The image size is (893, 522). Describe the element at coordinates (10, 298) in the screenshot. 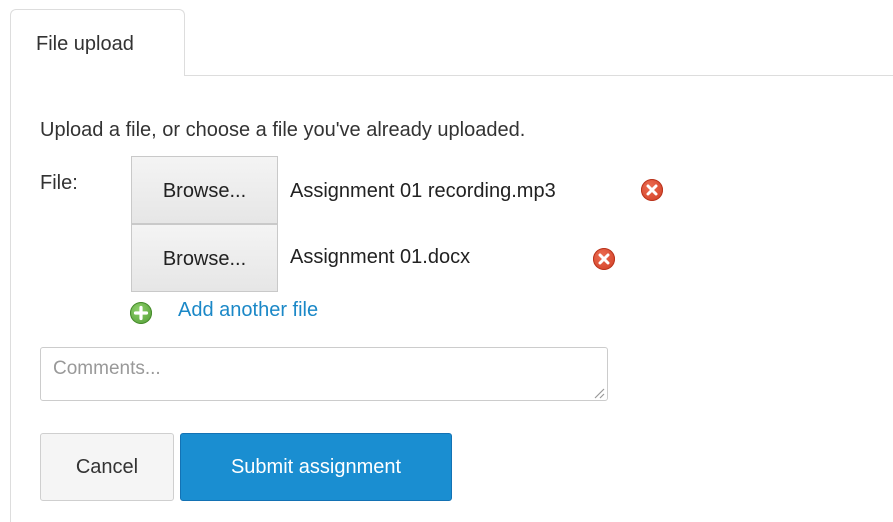

I see `panel-border` at that location.